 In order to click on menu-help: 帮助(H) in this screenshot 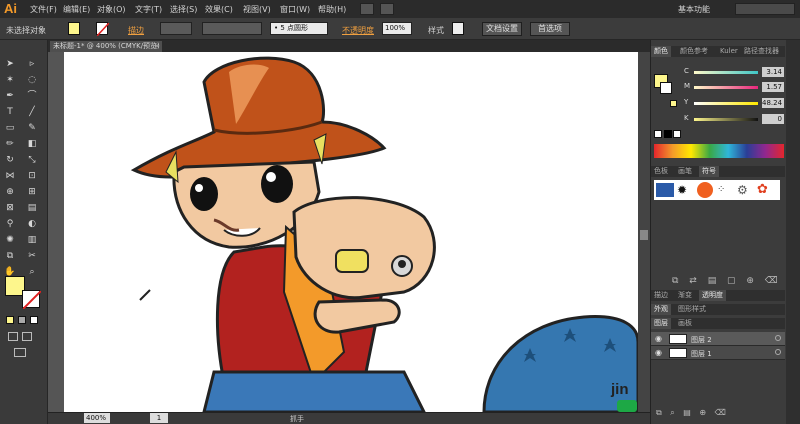, I will do `click(332, 9)`.